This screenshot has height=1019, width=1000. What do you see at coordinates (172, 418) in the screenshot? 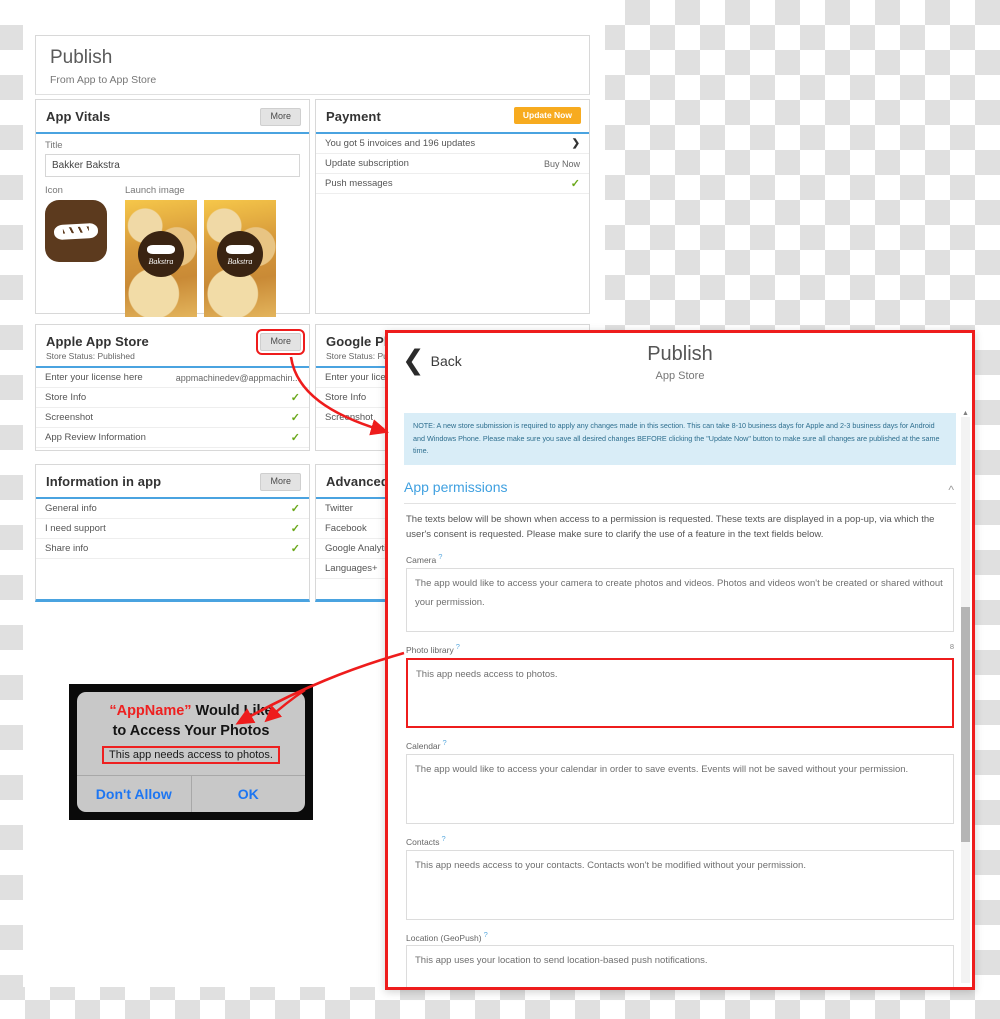
I see `table-row: Screenshot ✓` at bounding box center [172, 418].